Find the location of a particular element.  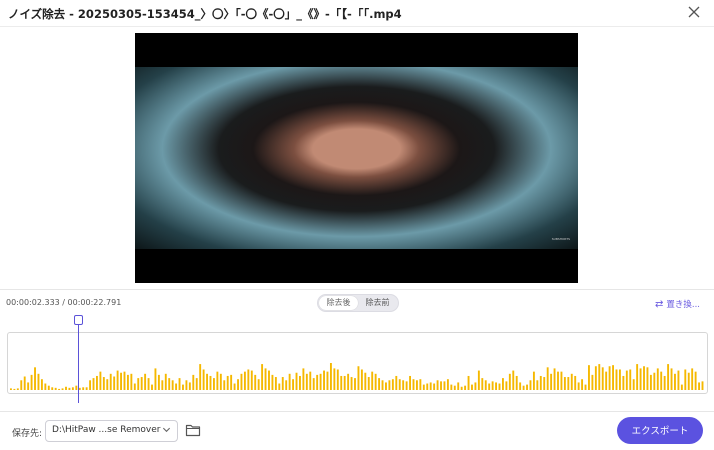

export-button: エクスポート is located at coordinates (660, 430).